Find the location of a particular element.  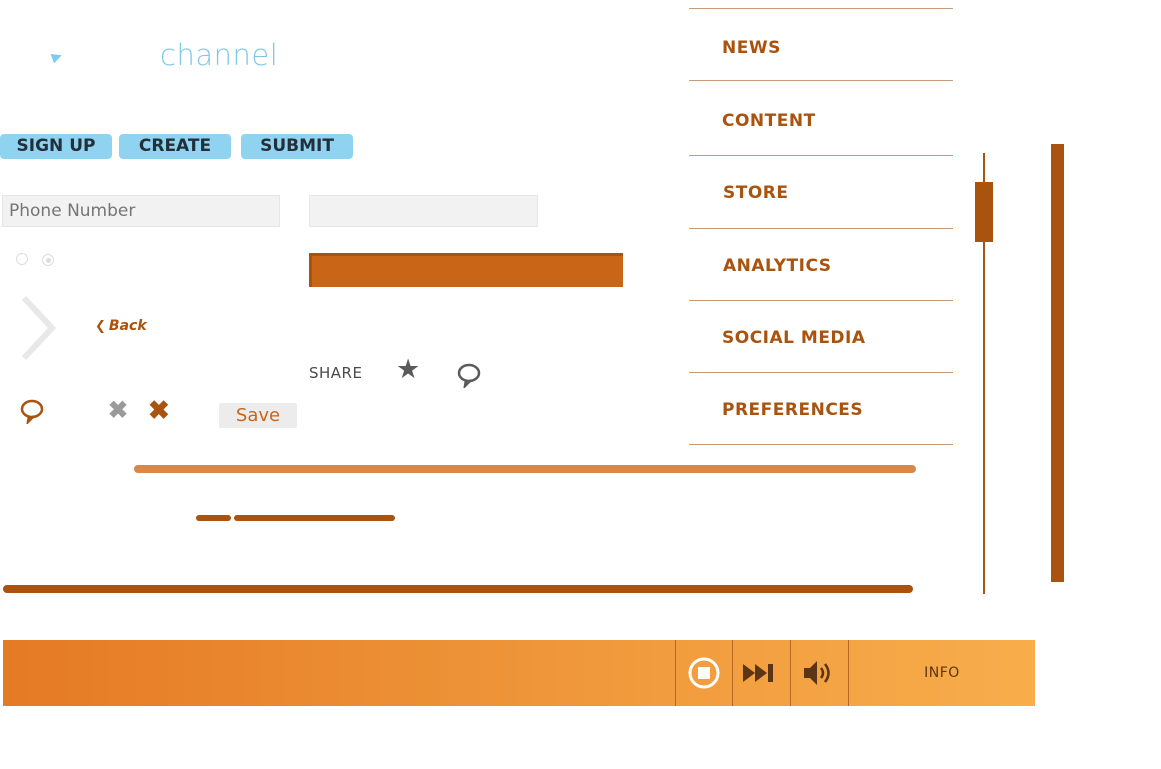

logo-play-icon is located at coordinates (57, 57).